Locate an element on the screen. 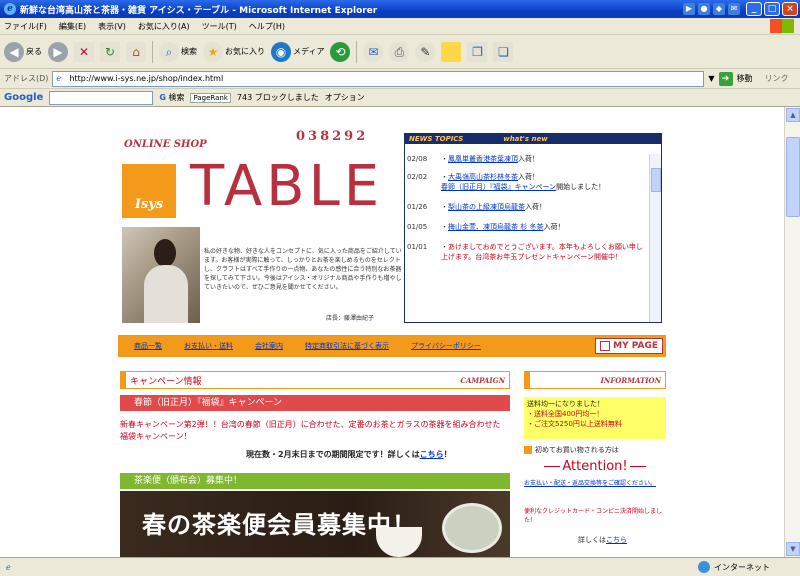 This screenshot has width=800, height=576. menu-favorites: お気に入り(A) is located at coordinates (164, 26).